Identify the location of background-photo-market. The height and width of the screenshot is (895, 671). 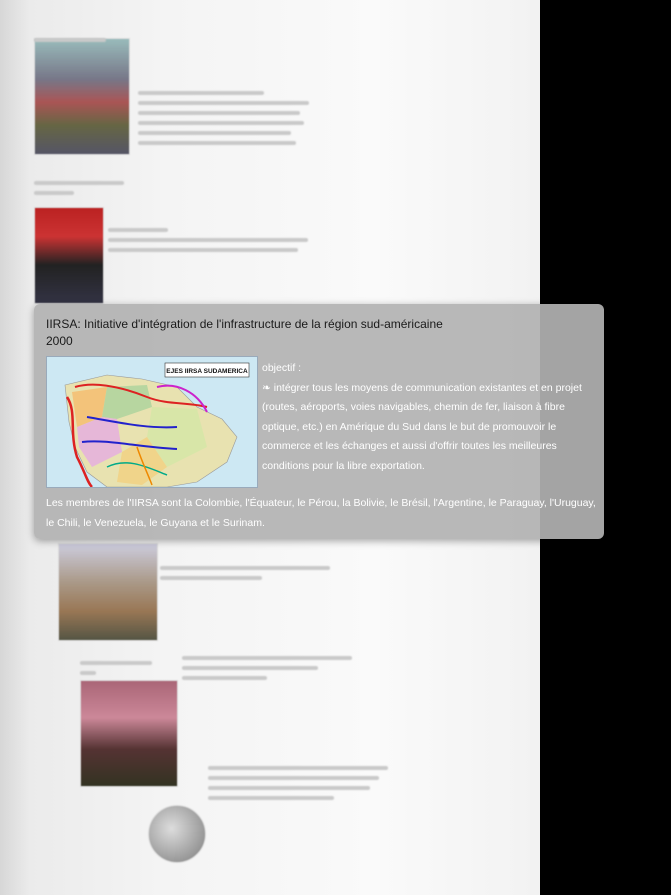
(108, 592).